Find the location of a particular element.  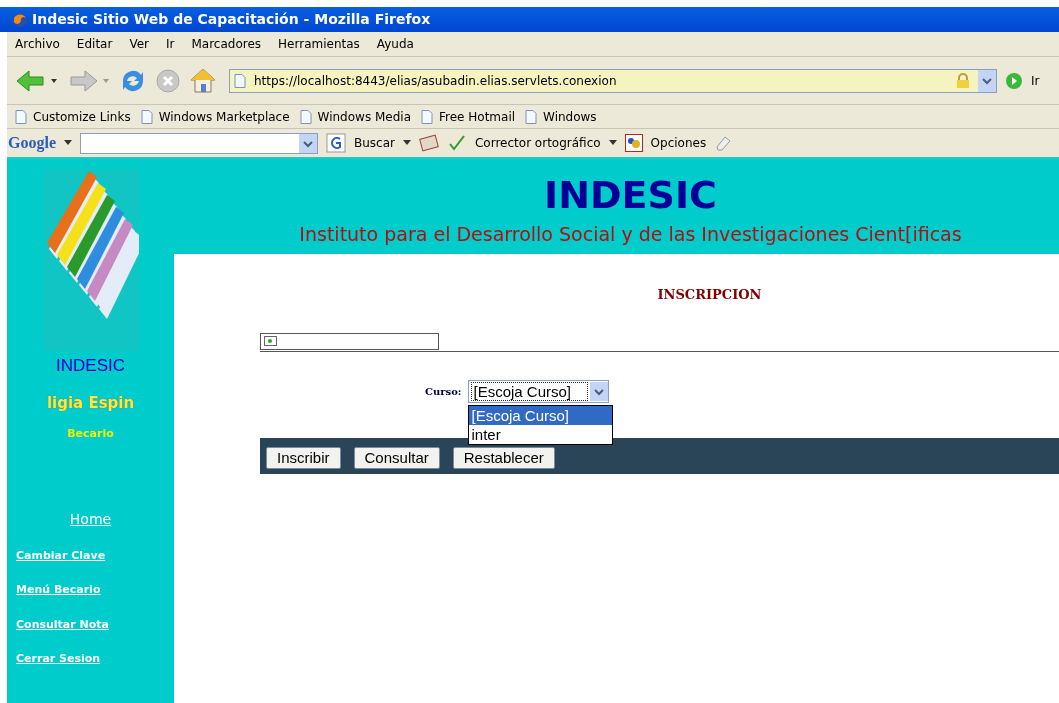

site-subtitle: Instituto para el Desarrollo Social y de las Investigaciones Cient[ificas is located at coordinates (630, 234).